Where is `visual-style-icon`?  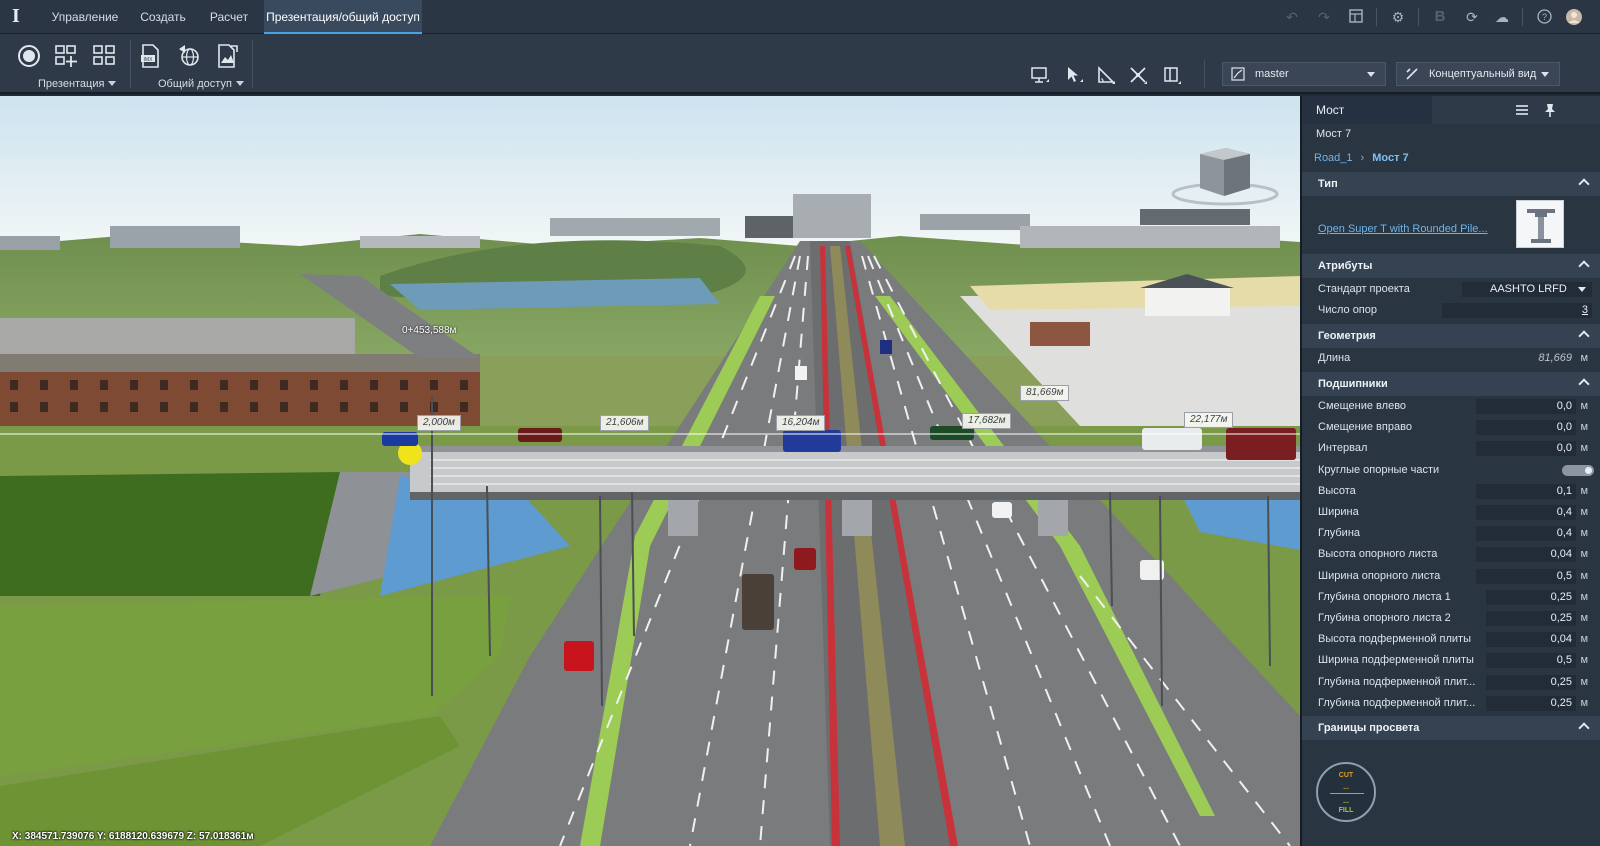
visual-style-icon is located at coordinates (1412, 74).